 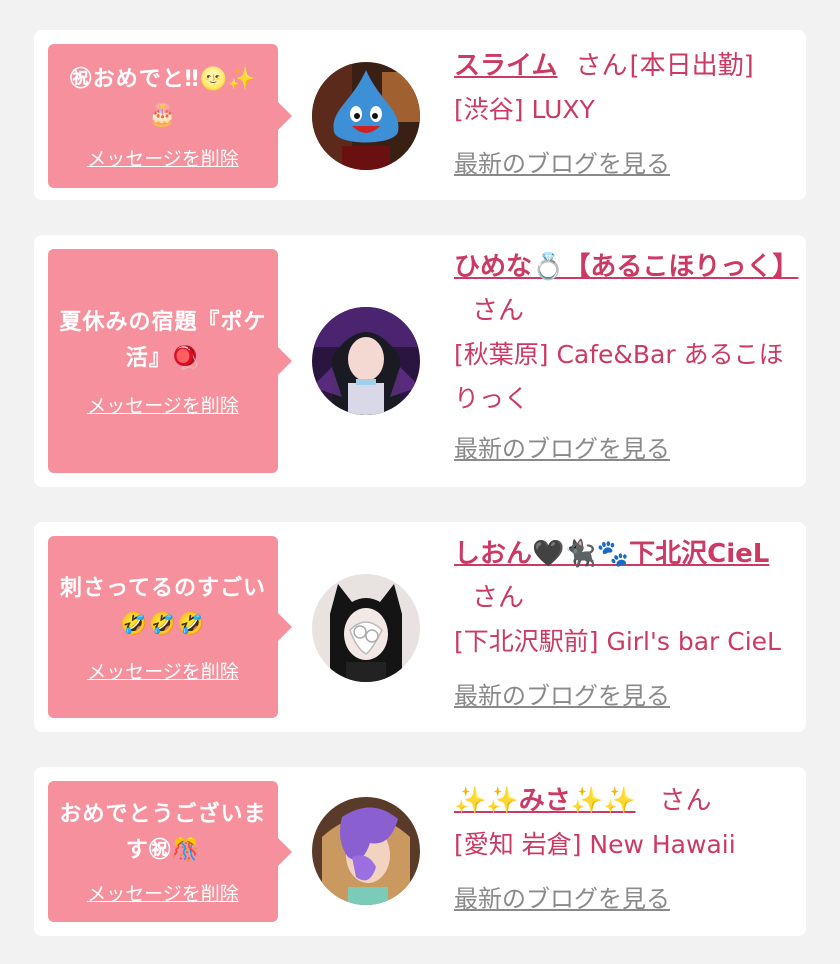 I want to click on purple-hair-photo-icon, so click(x=366, y=851).